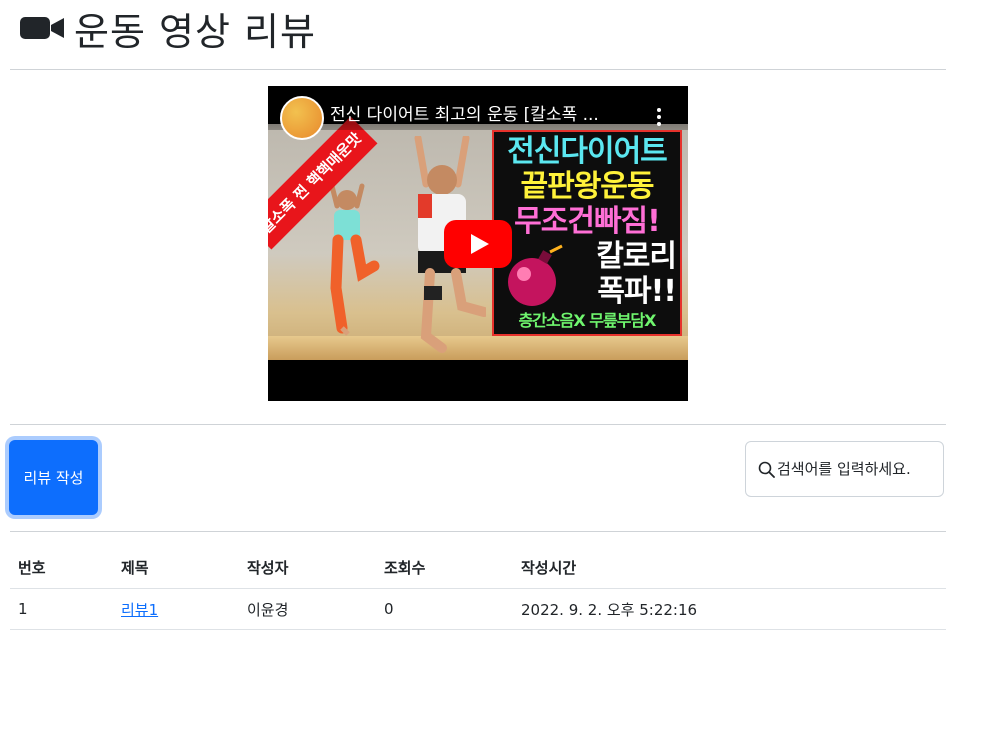 The width and height of the screenshot is (989, 746). I want to click on row-views: 0, so click(444, 609).